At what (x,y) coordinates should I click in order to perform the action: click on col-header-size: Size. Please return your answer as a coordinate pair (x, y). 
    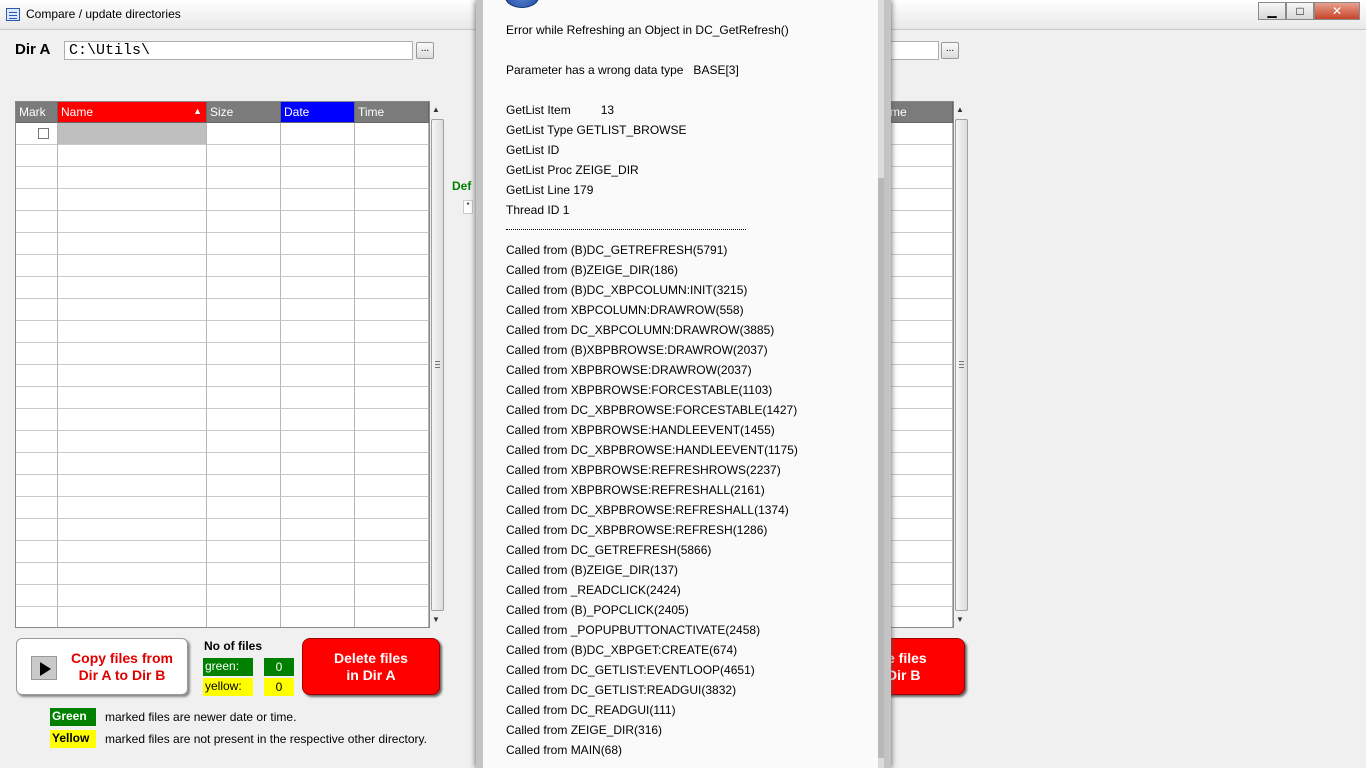
    Looking at the image, I should click on (244, 112).